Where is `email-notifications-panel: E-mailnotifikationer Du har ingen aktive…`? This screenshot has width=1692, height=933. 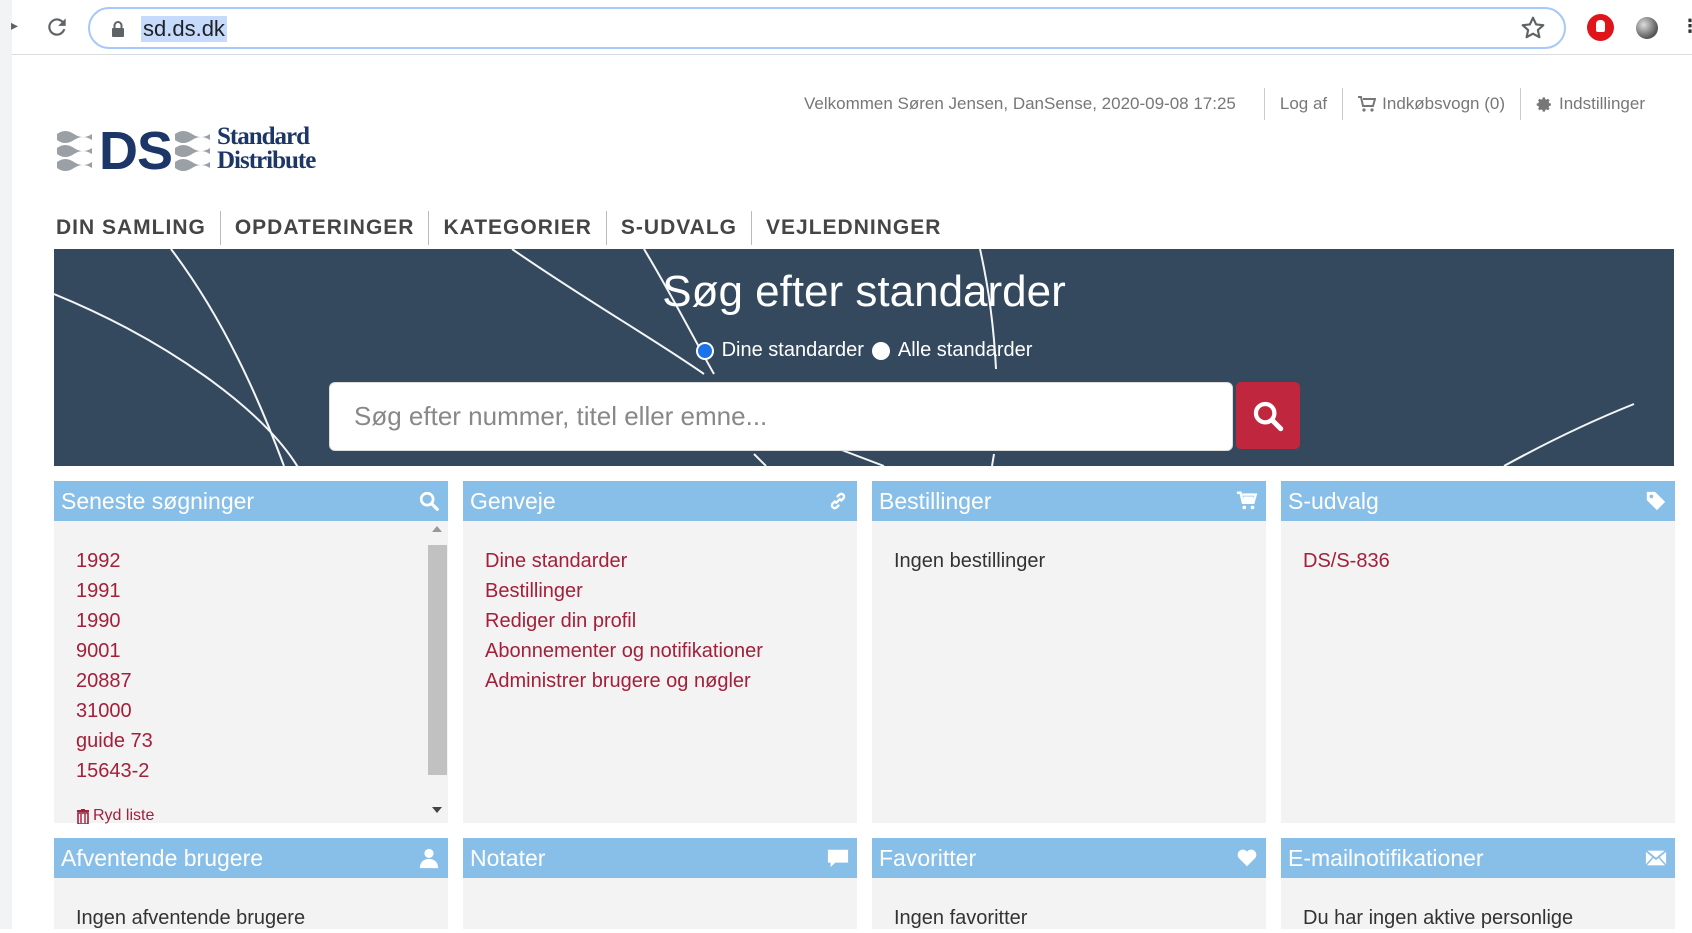 email-notifications-panel: E-mailnotifikationer Du har ingen aktive… is located at coordinates (1478, 883).